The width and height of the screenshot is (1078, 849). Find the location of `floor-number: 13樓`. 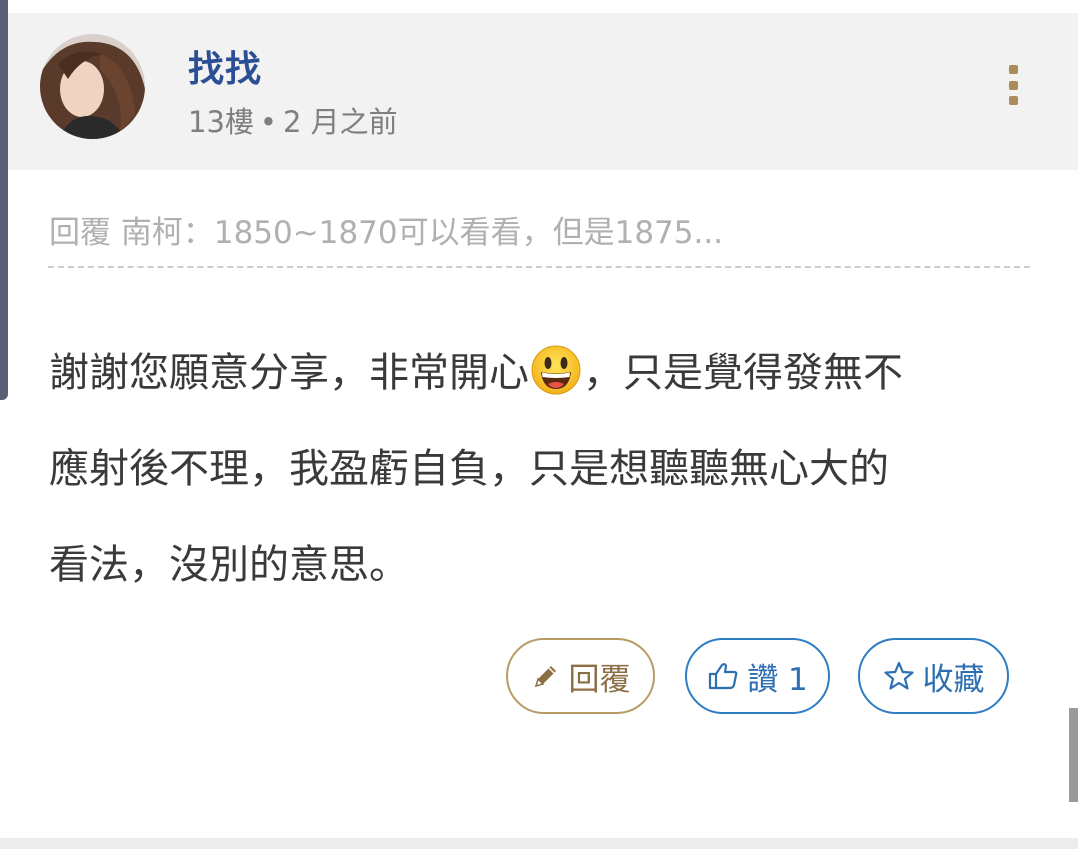

floor-number: 13樓 is located at coordinates (221, 122).